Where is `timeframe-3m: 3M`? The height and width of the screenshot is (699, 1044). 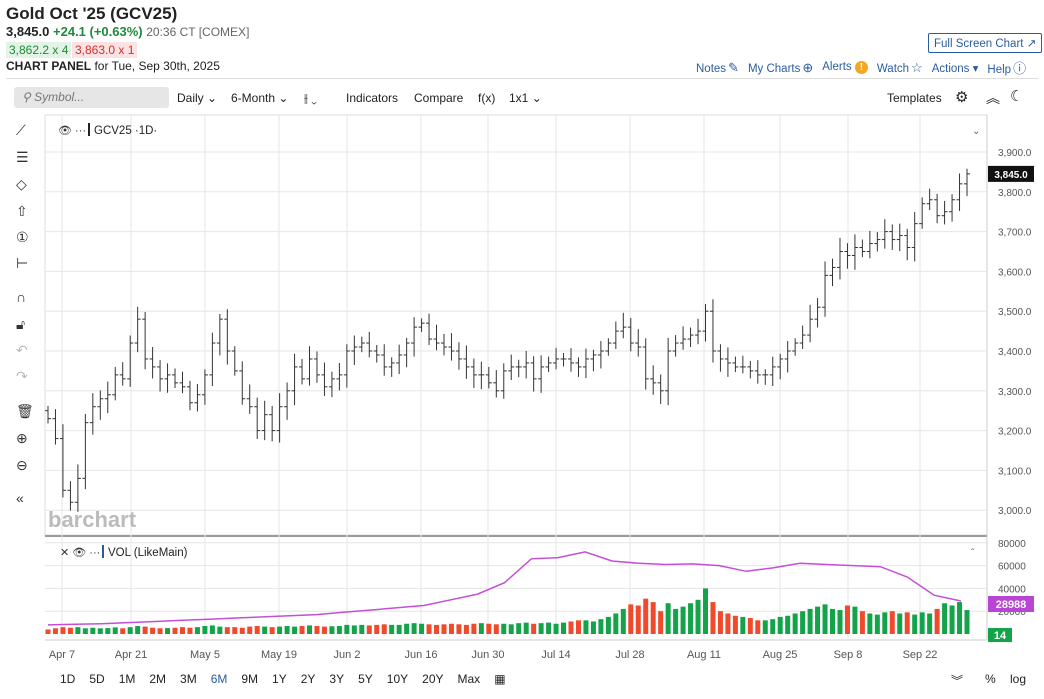
timeframe-3m: 3M is located at coordinates (188, 679).